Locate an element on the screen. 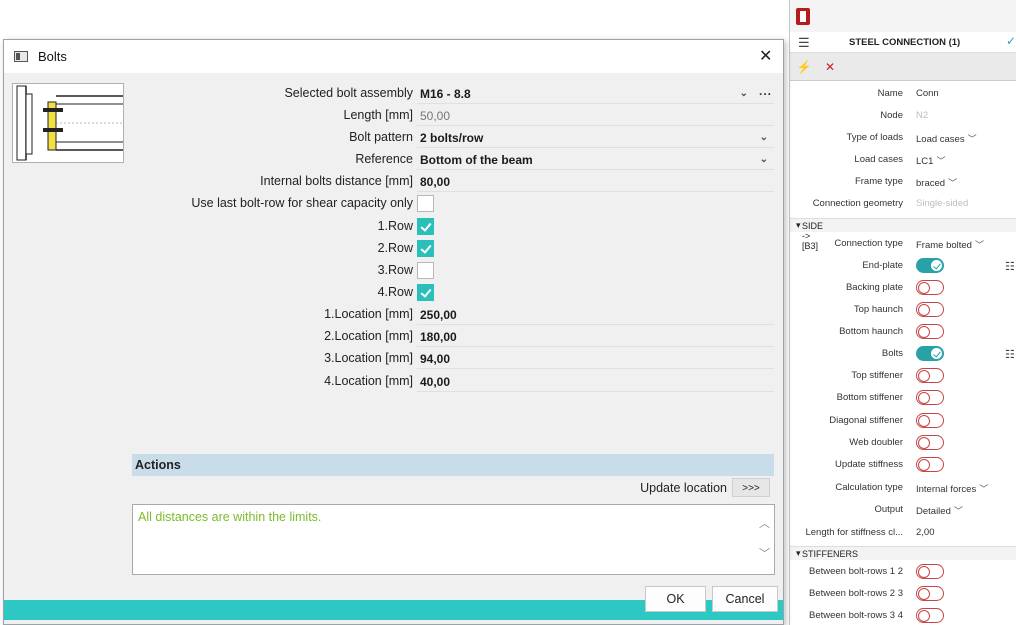  close-icon: ✕ is located at coordinates (765, 56).